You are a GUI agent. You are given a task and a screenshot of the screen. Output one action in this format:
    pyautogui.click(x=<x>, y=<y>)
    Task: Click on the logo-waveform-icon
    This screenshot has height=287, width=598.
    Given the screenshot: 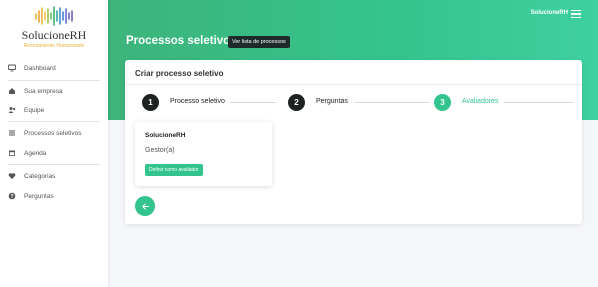 What is the action you would take?
    pyautogui.click(x=54, y=16)
    